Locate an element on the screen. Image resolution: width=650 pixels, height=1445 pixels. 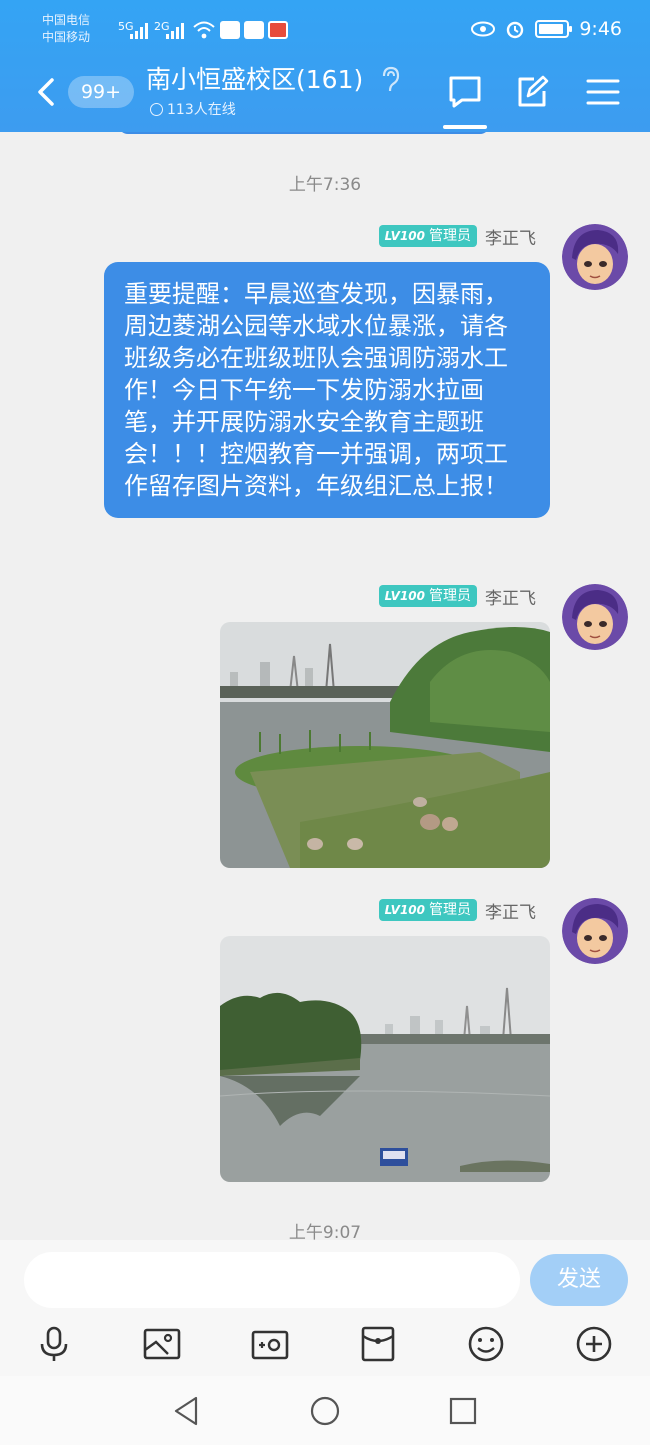
tab-indicator is located at coordinates (465, 127).